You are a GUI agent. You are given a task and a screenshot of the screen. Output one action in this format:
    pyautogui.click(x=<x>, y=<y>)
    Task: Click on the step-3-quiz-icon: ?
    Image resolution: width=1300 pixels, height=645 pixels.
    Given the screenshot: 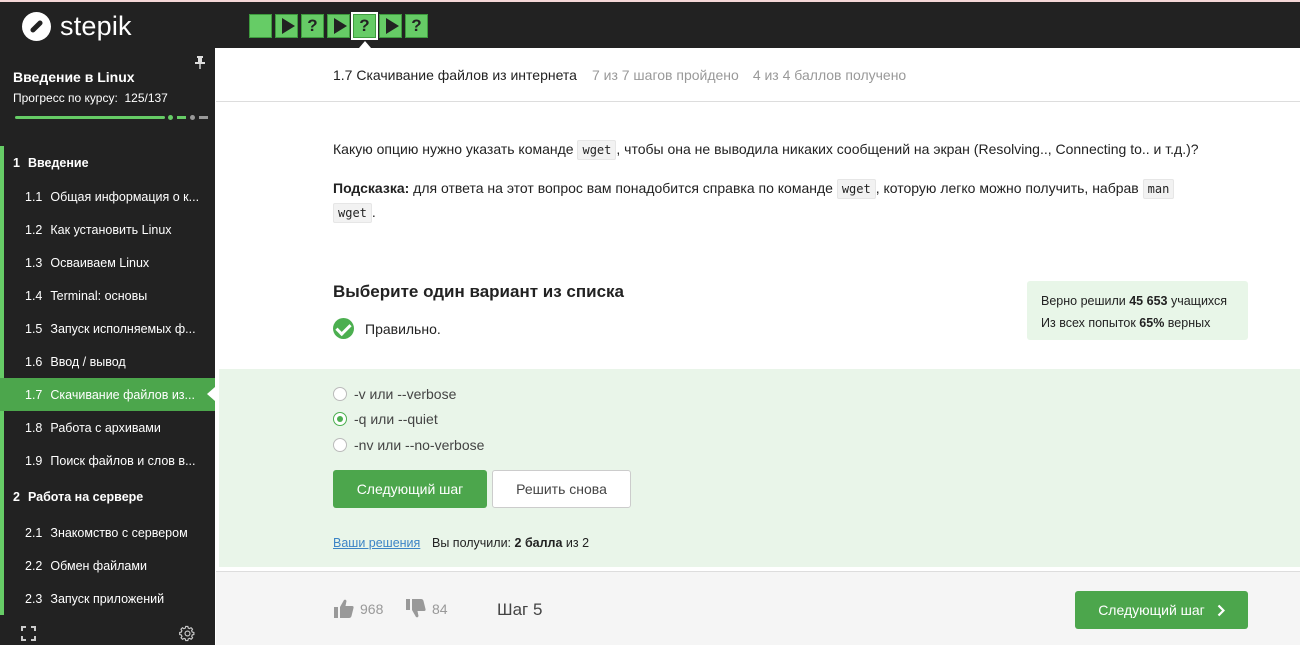 What is the action you would take?
    pyautogui.click(x=312, y=26)
    